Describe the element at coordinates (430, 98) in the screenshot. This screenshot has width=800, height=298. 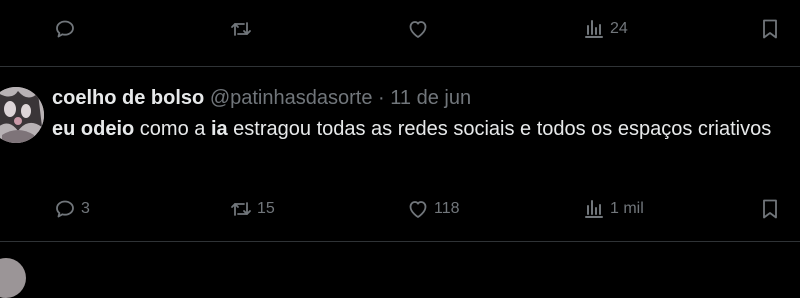
I see `post-date: 11 de jun` at that location.